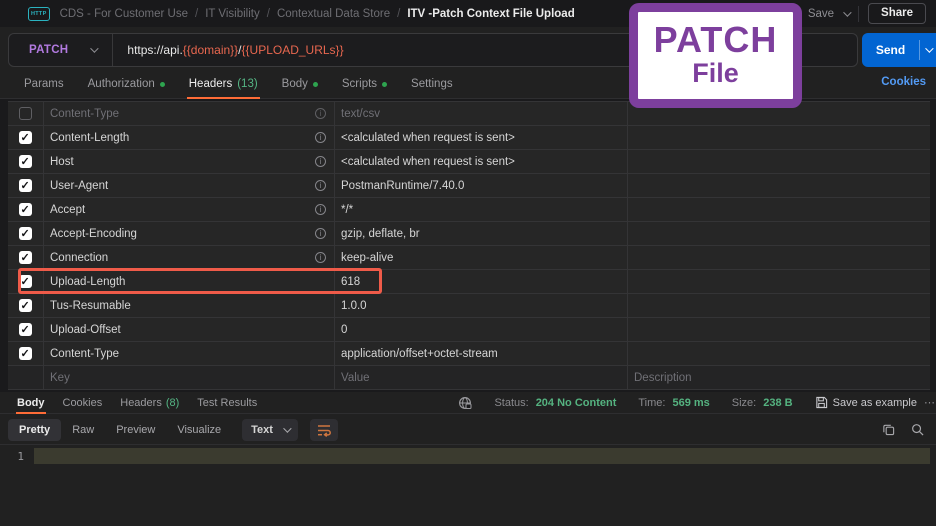 The image size is (936, 526). Describe the element at coordinates (897, 13) in the screenshot. I see `share-button: Share` at that location.